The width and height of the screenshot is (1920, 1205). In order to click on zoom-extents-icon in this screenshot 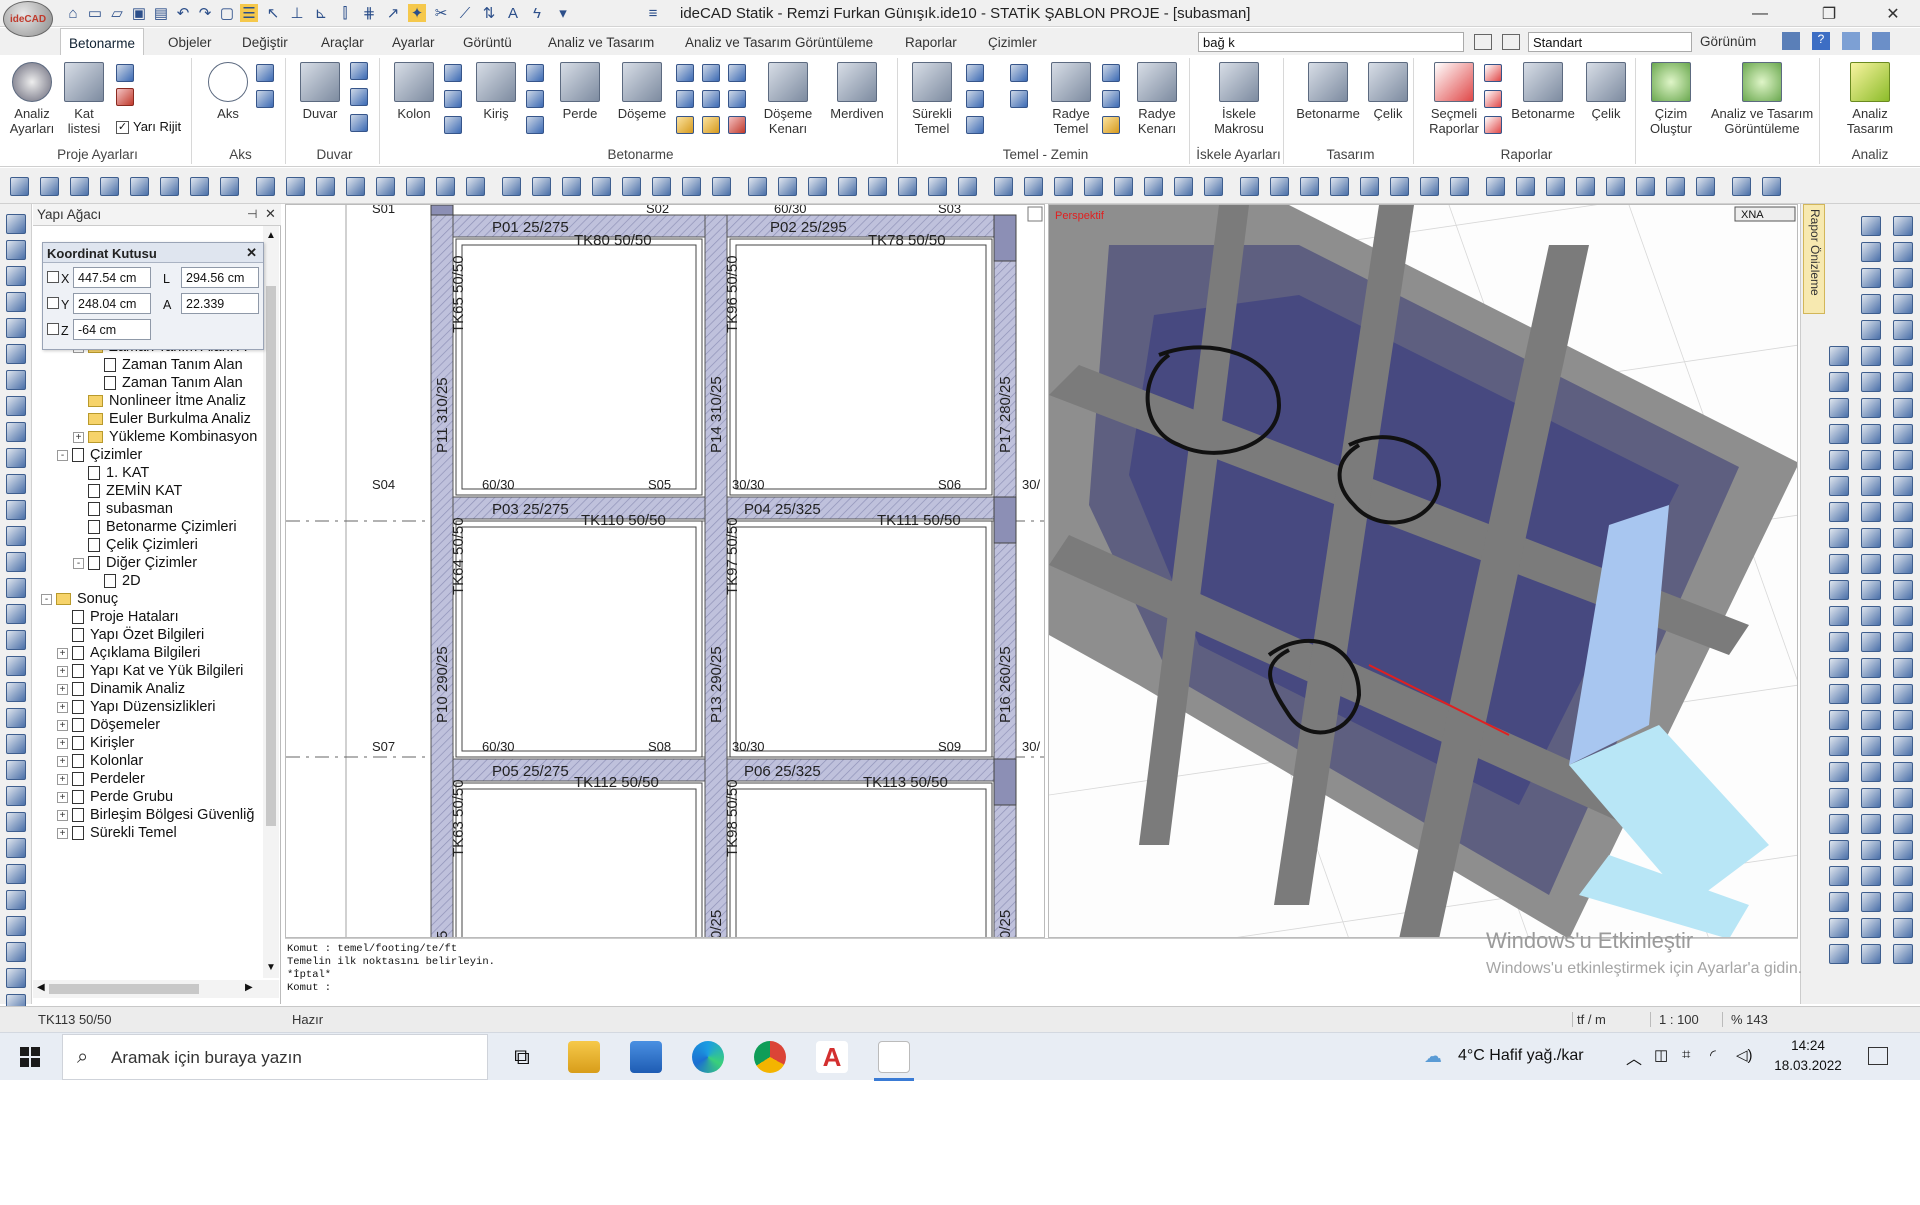, I will do `click(49, 186)`.